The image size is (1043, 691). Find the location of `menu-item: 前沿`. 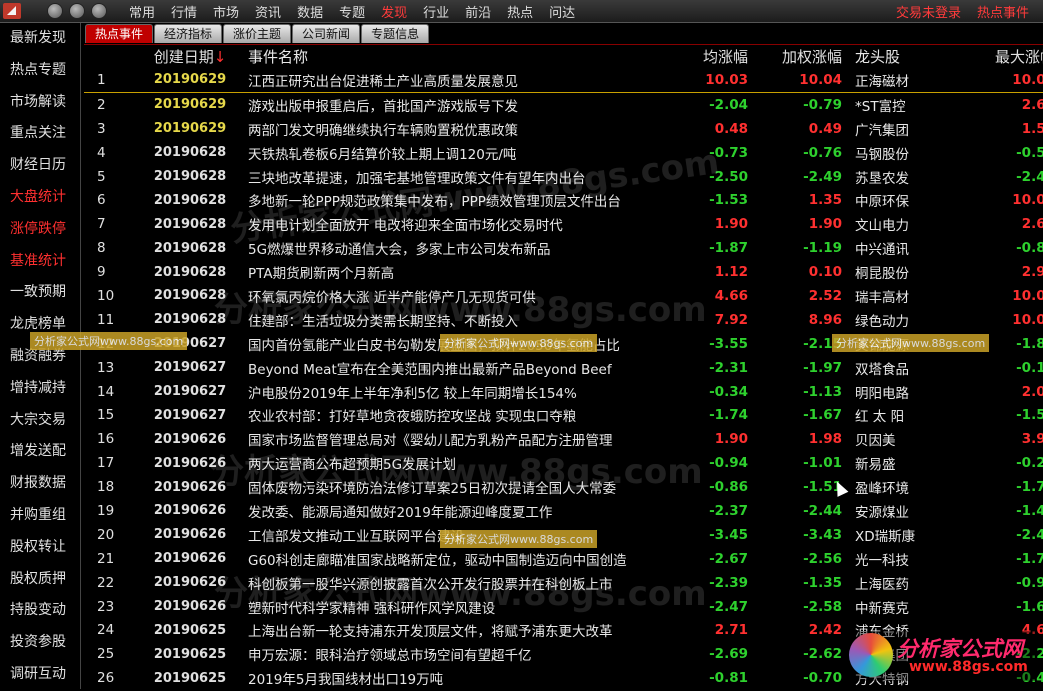

menu-item: 前沿 is located at coordinates (478, 11).